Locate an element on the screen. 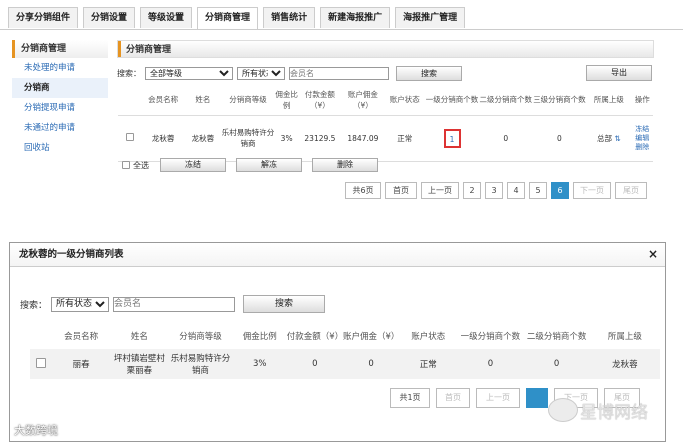 The image size is (683, 442). cell-pay: 0 is located at coordinates (315, 364).